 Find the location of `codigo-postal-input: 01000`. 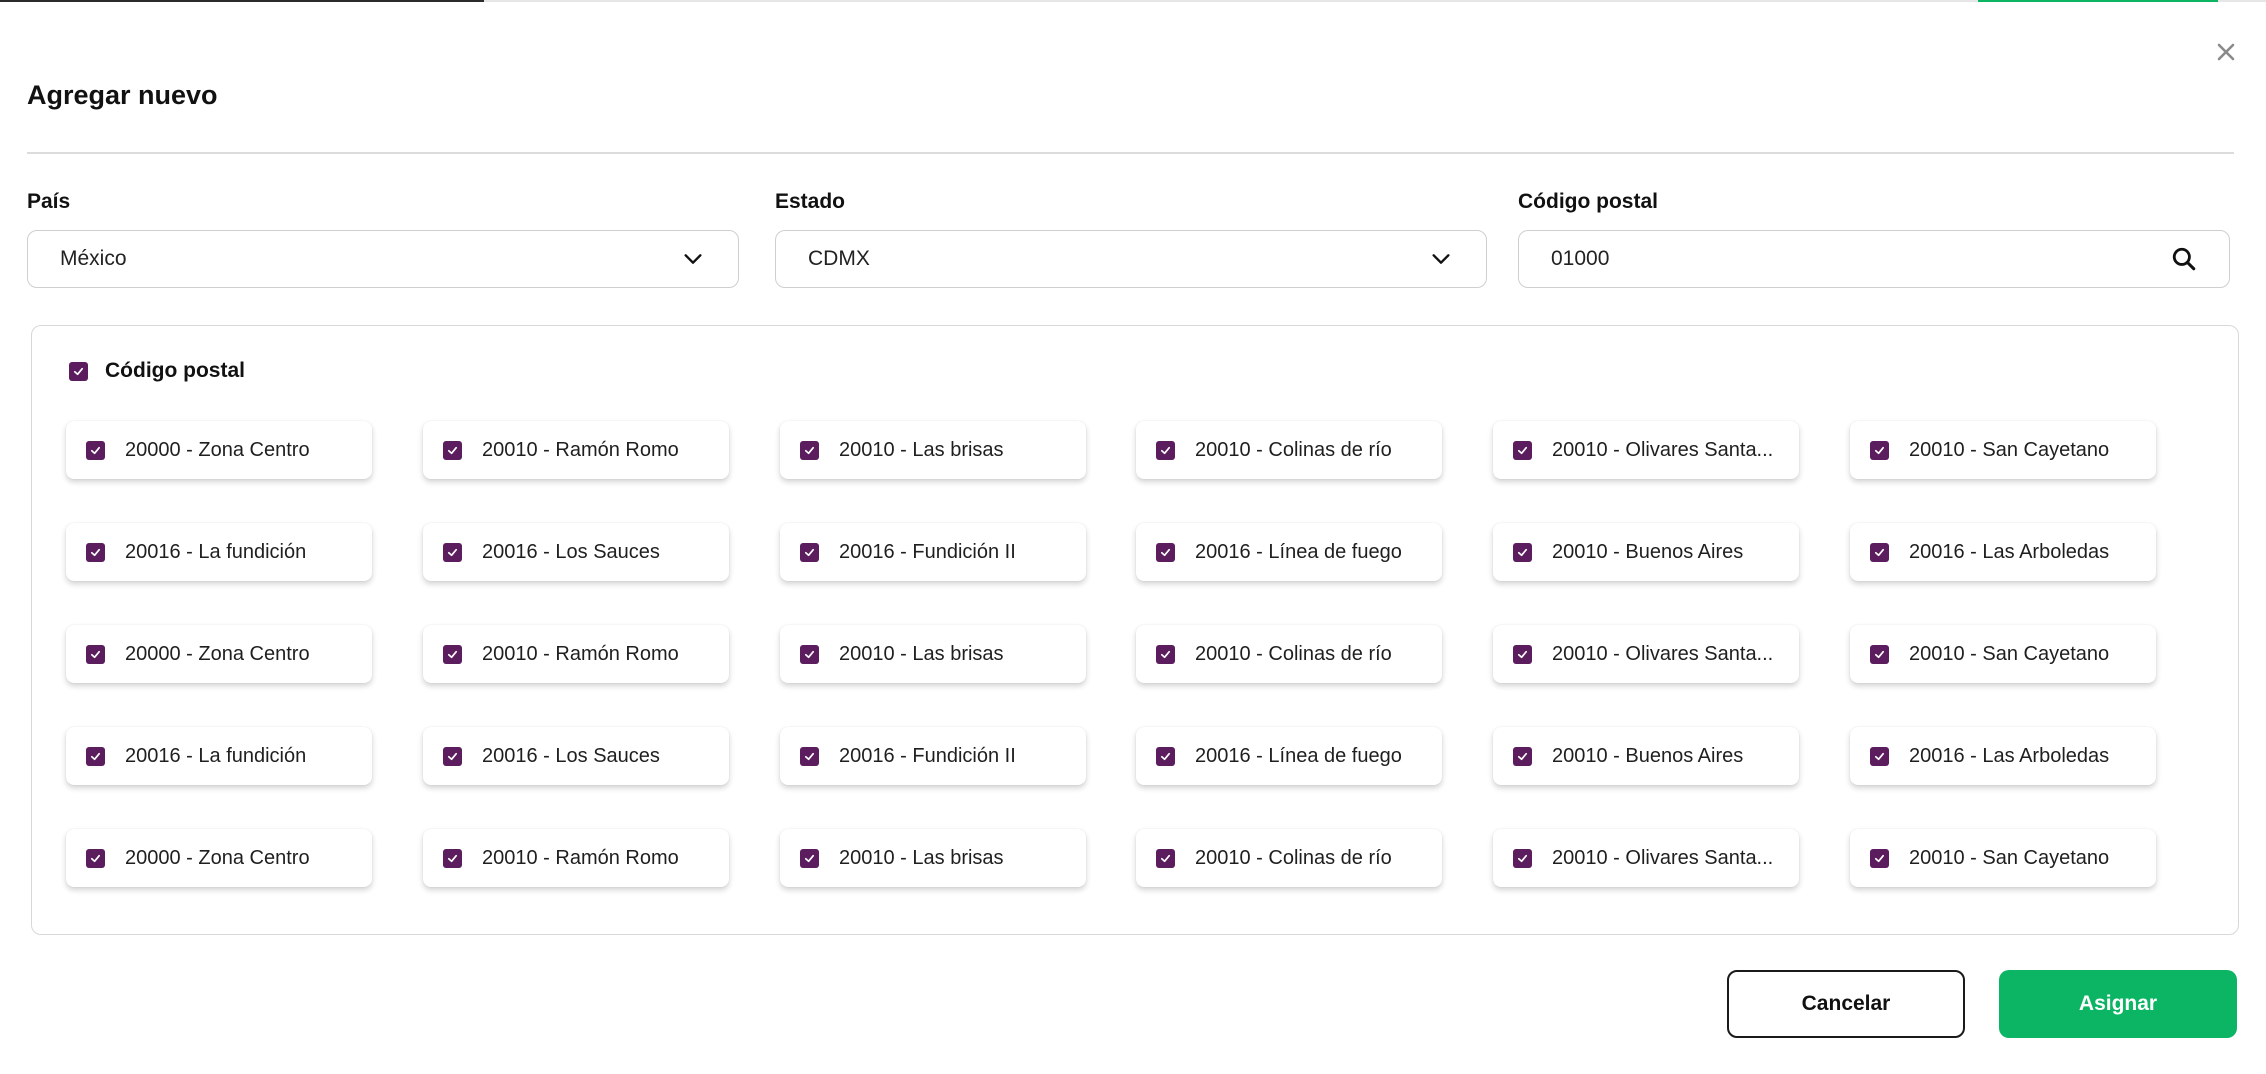

codigo-postal-input: 01000 is located at coordinates (1874, 259).